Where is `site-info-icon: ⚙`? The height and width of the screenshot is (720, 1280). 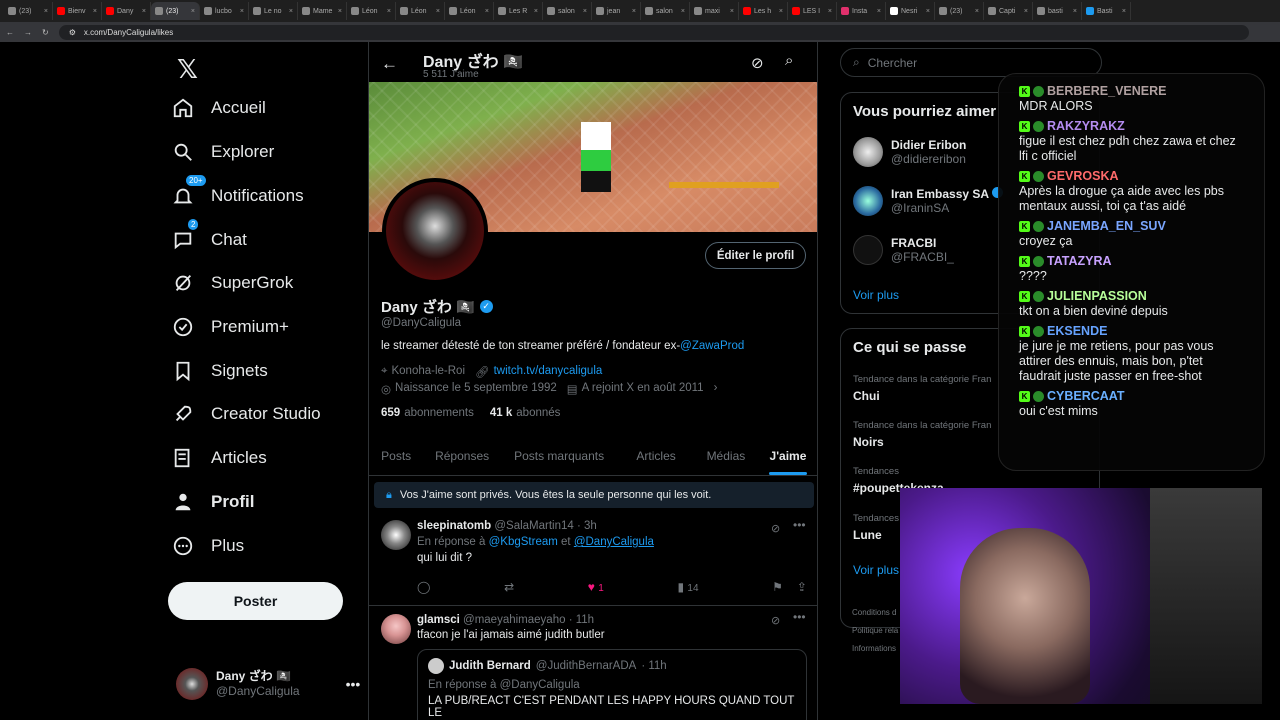
site-info-icon: ⚙ is located at coordinates (72, 32).